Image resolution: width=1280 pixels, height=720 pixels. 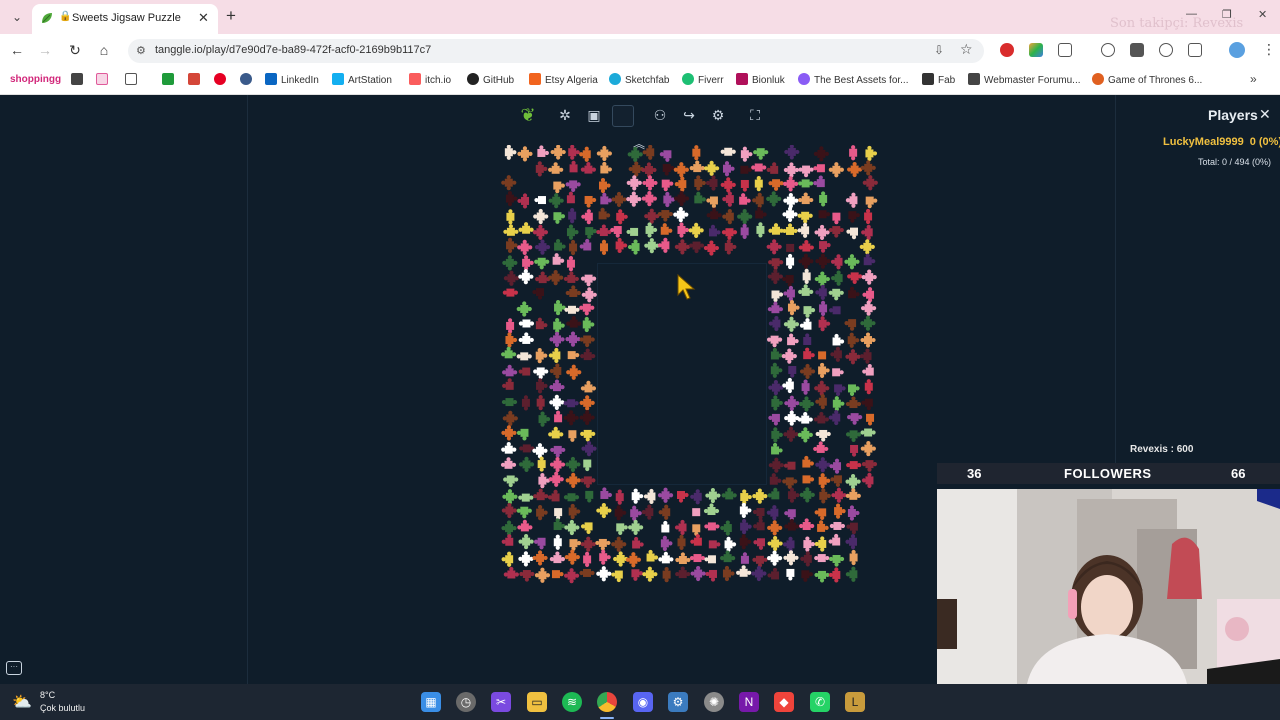 I want to click on windows-start-icon: ▦, so click(x=431, y=702).